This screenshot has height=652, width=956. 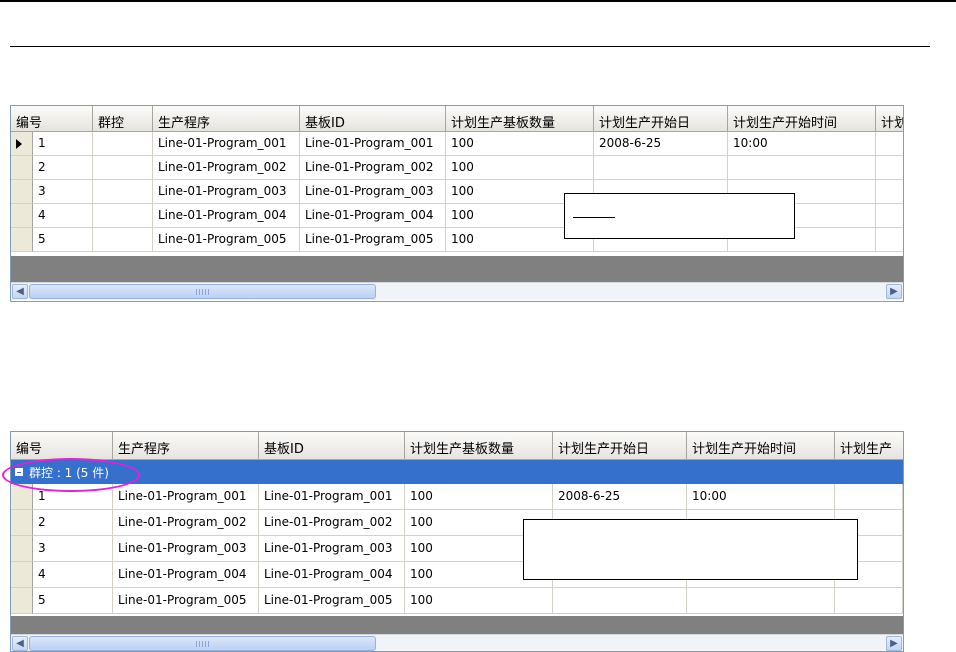 I want to click on grid2-header-board-id: 基板ID, so click(x=332, y=446).